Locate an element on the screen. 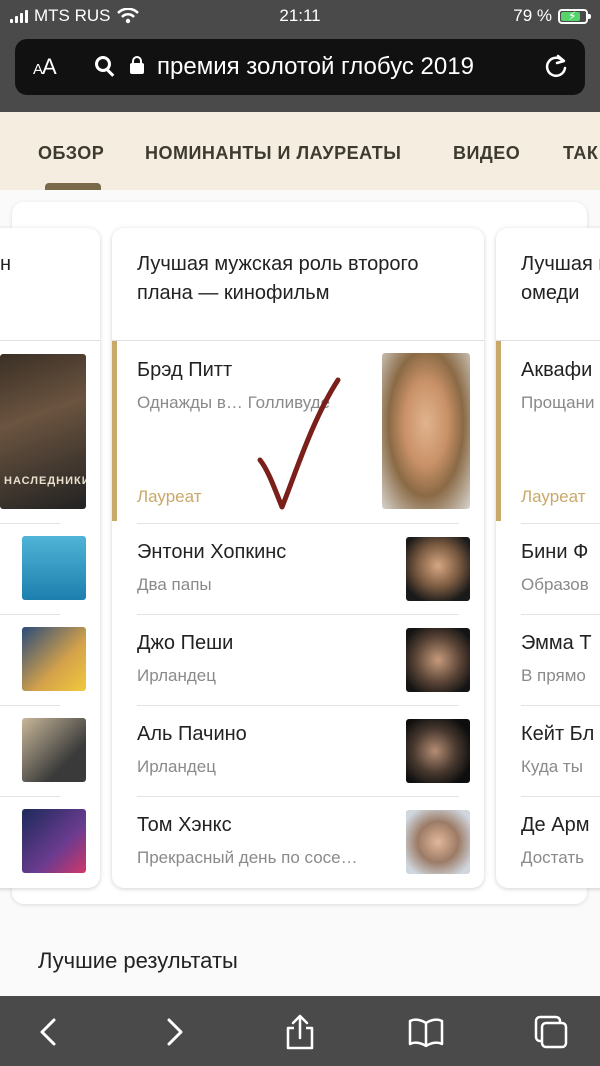 This screenshot has height=1066, width=600. nominee-name: Том Хэнкс is located at coordinates (184, 825).